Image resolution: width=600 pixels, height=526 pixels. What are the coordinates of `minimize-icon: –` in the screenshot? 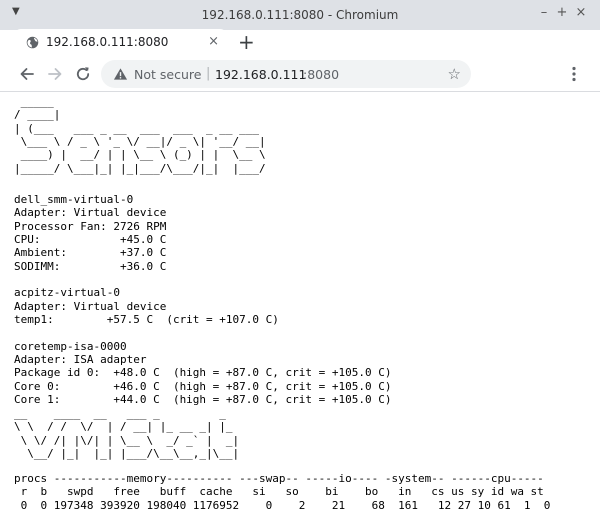 It's located at (544, 13).